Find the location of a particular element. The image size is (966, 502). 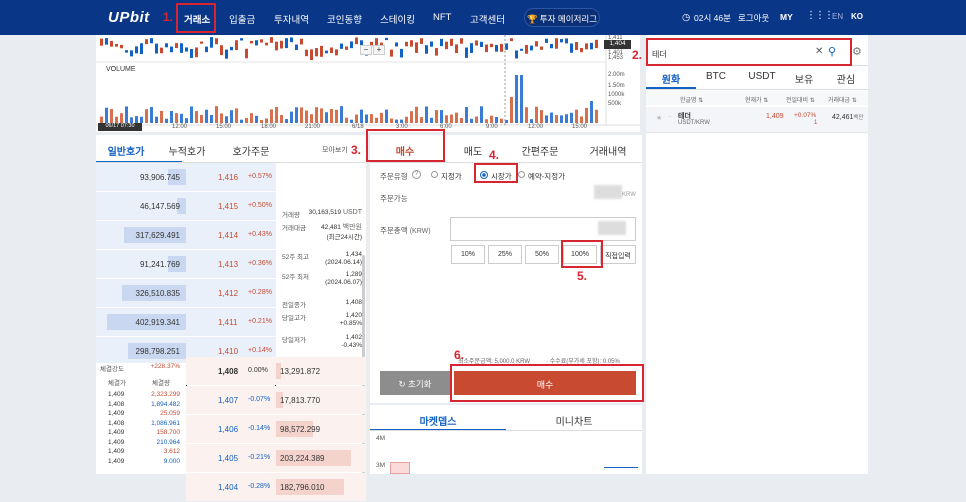

nav-nft: NFT is located at coordinates (442, 17).